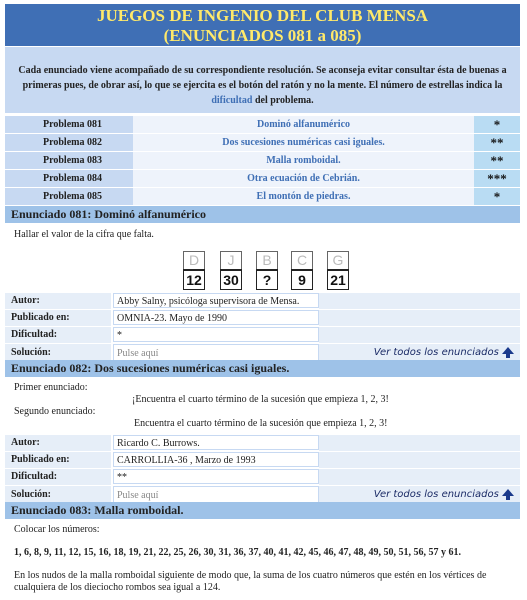 The image size is (527, 600). Describe the element at coordinates (303, 142) in the screenshot. I see `problem-link: Dos sucesiones numéricas casi iguales.` at that location.